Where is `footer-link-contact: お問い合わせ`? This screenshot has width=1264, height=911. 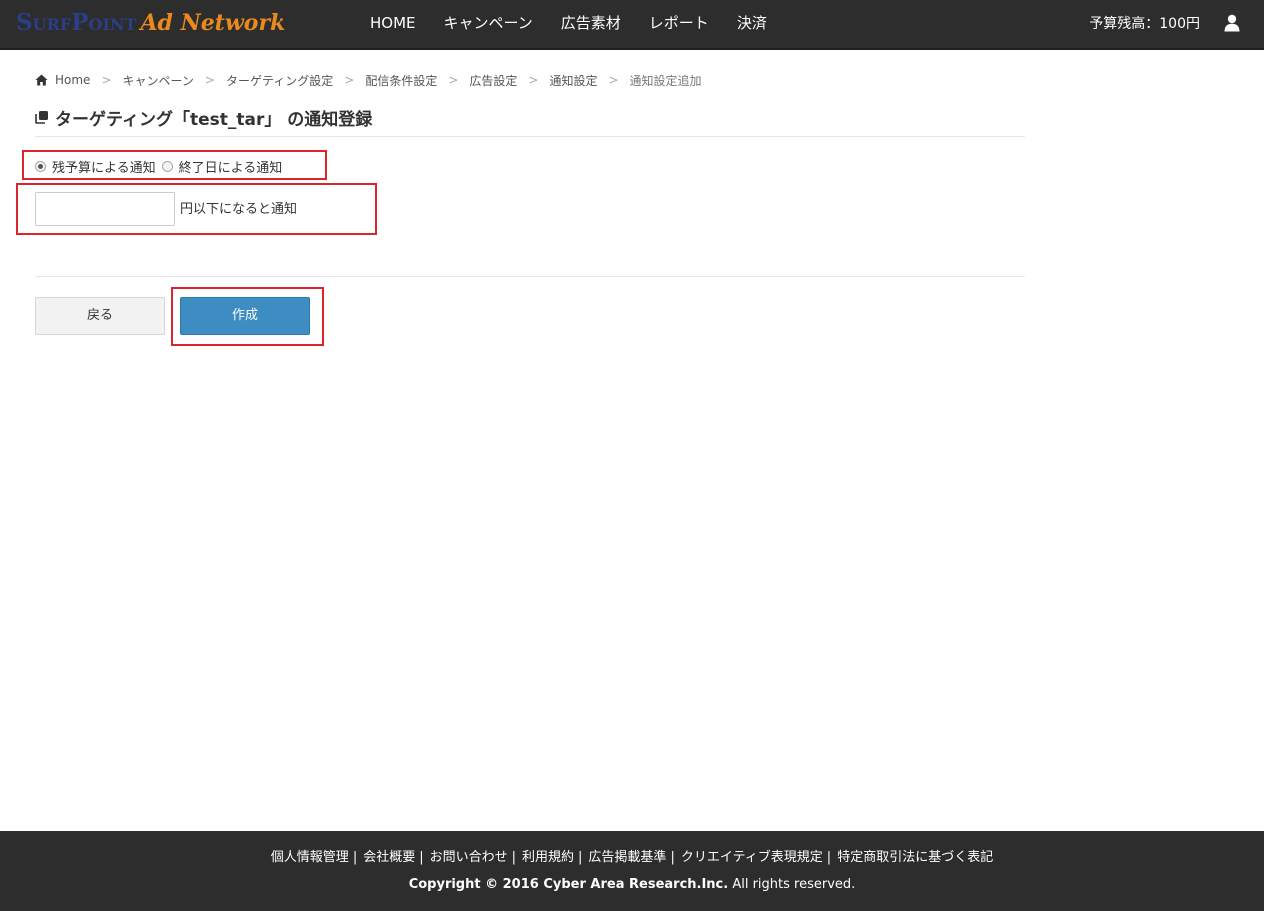
footer-link-contact: お問い合わせ is located at coordinates (469, 857).